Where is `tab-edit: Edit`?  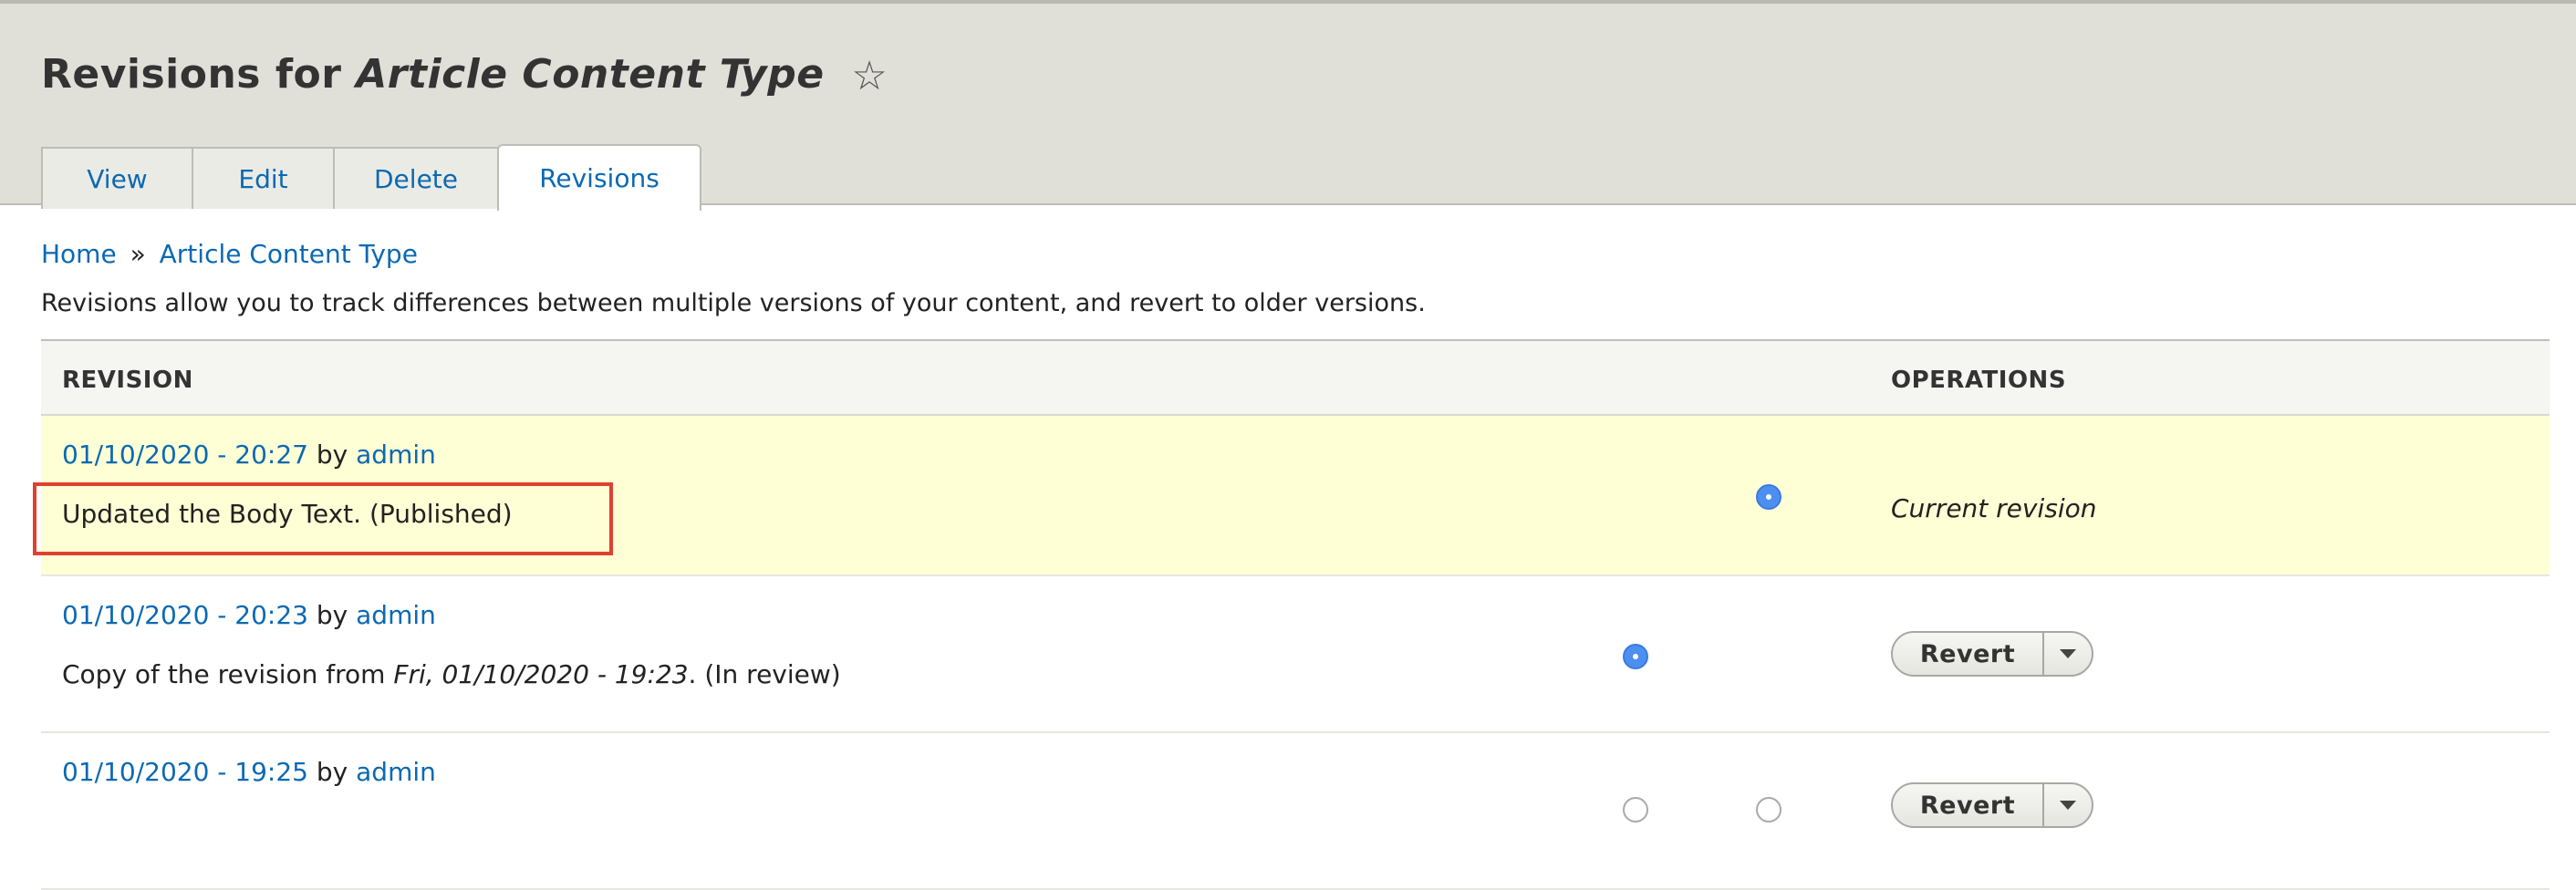 tab-edit: Edit is located at coordinates (263, 178).